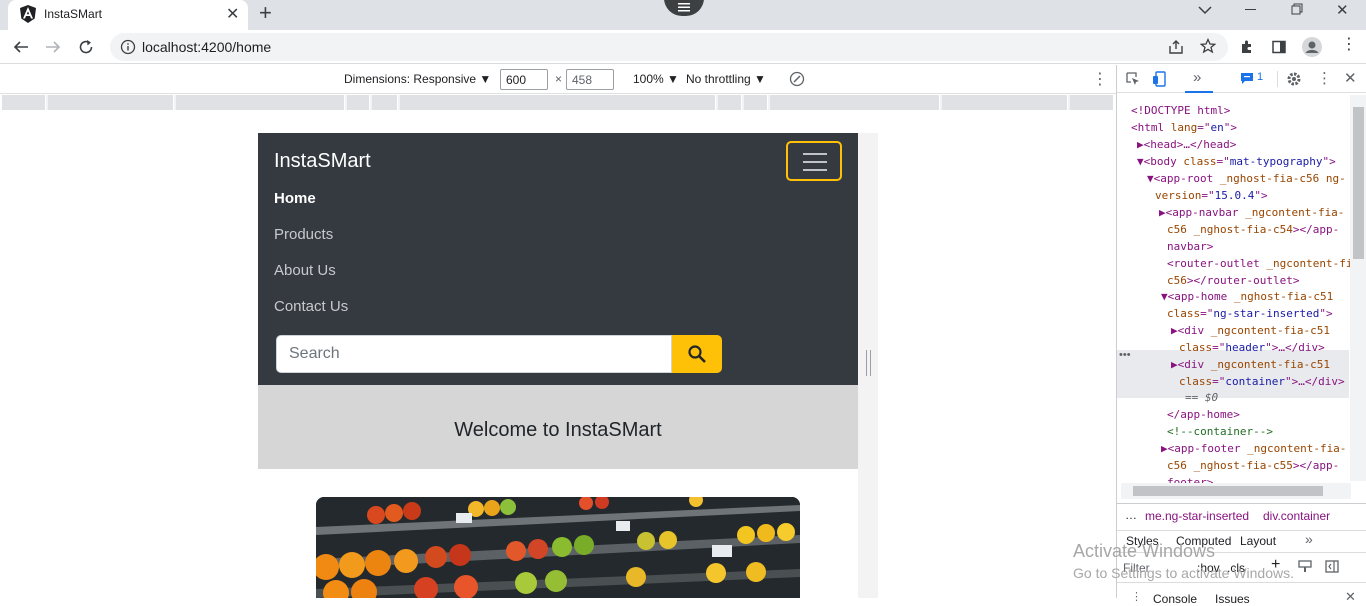 This screenshot has height=606, width=1366. I want to click on info-icon, so click(128, 47).